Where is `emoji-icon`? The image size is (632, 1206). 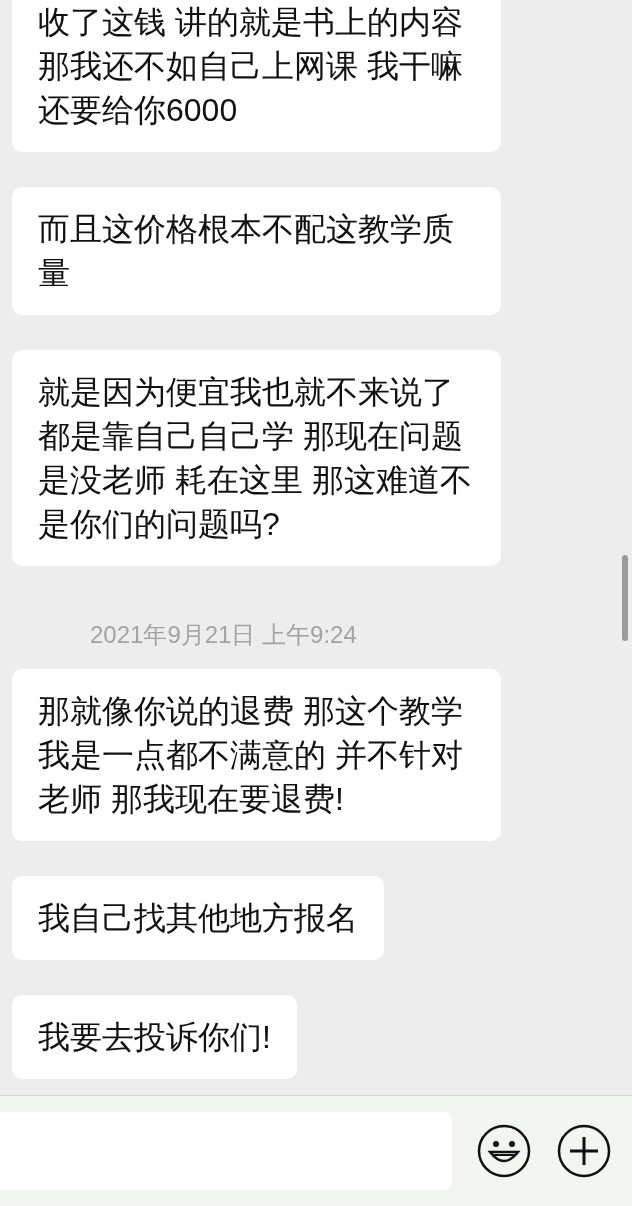 emoji-icon is located at coordinates (504, 1151).